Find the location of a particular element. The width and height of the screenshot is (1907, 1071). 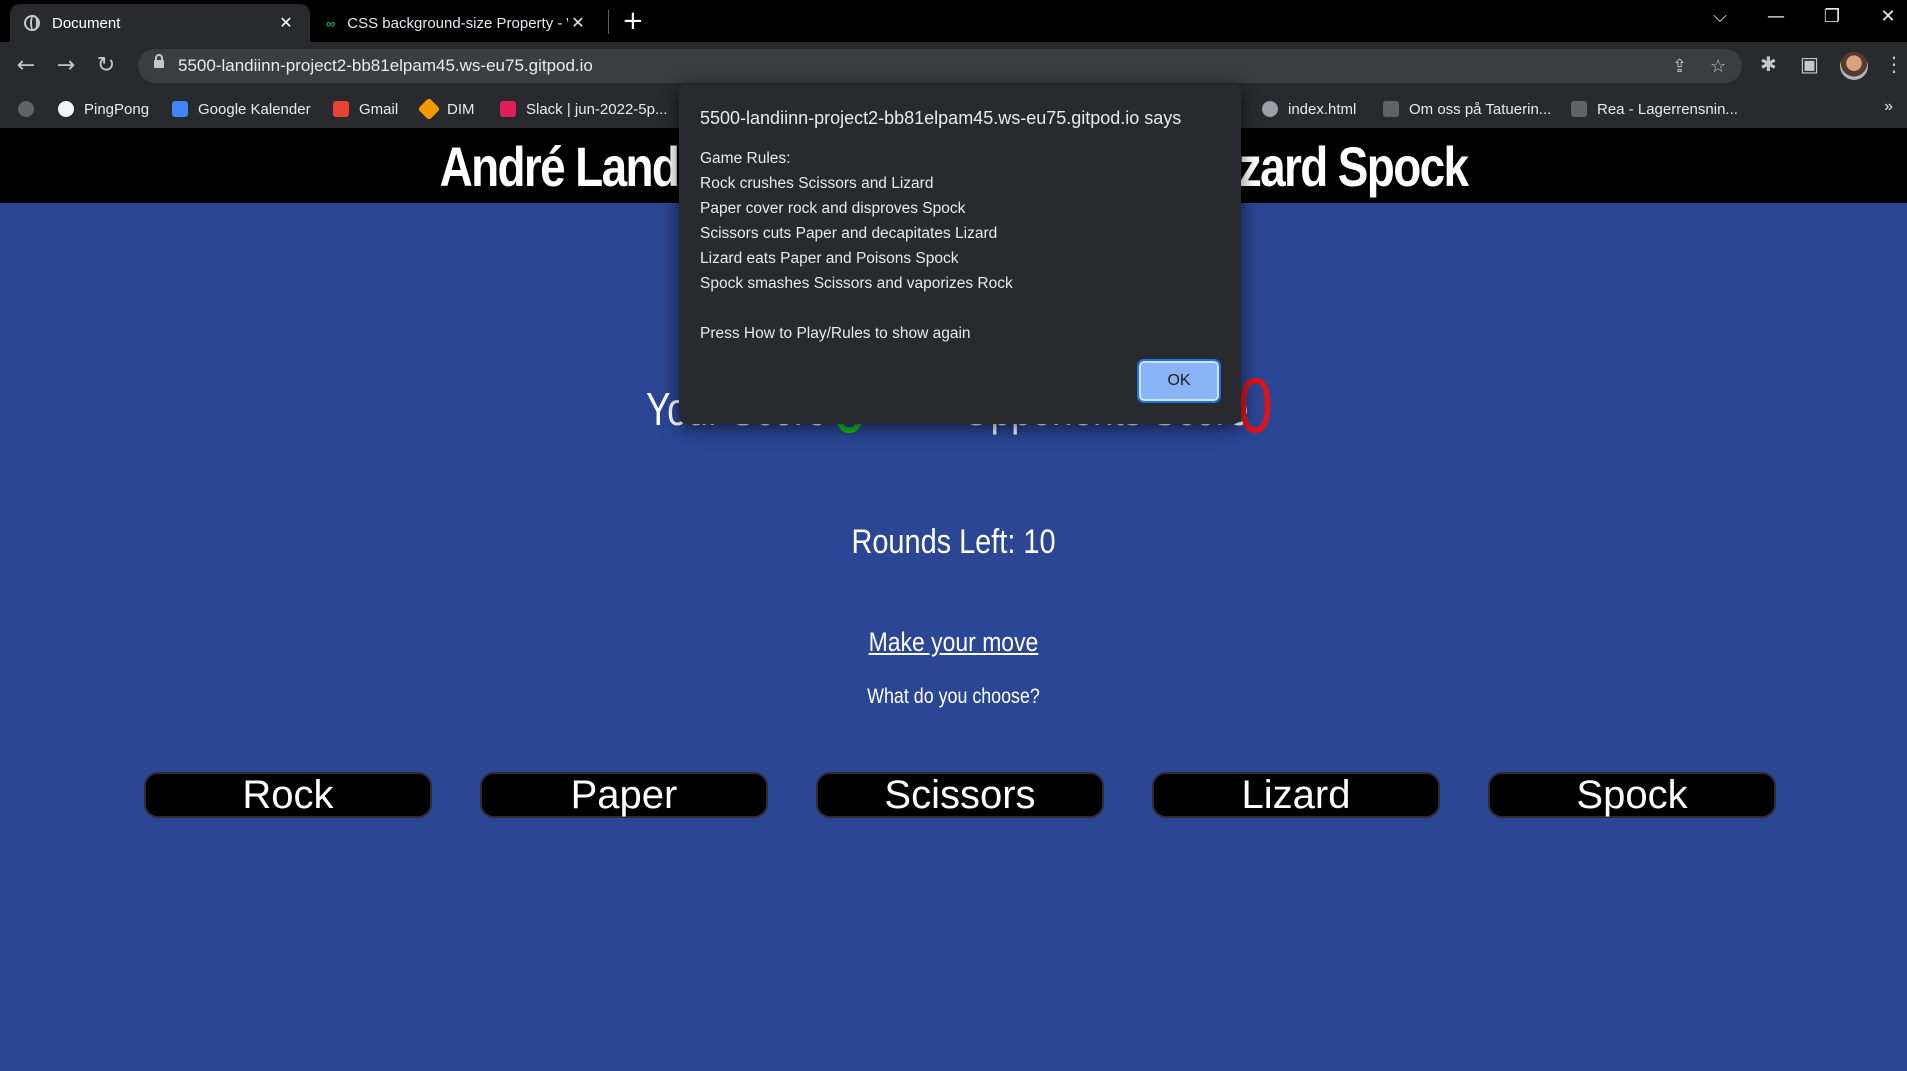

back-button: ← is located at coordinates (26, 66).